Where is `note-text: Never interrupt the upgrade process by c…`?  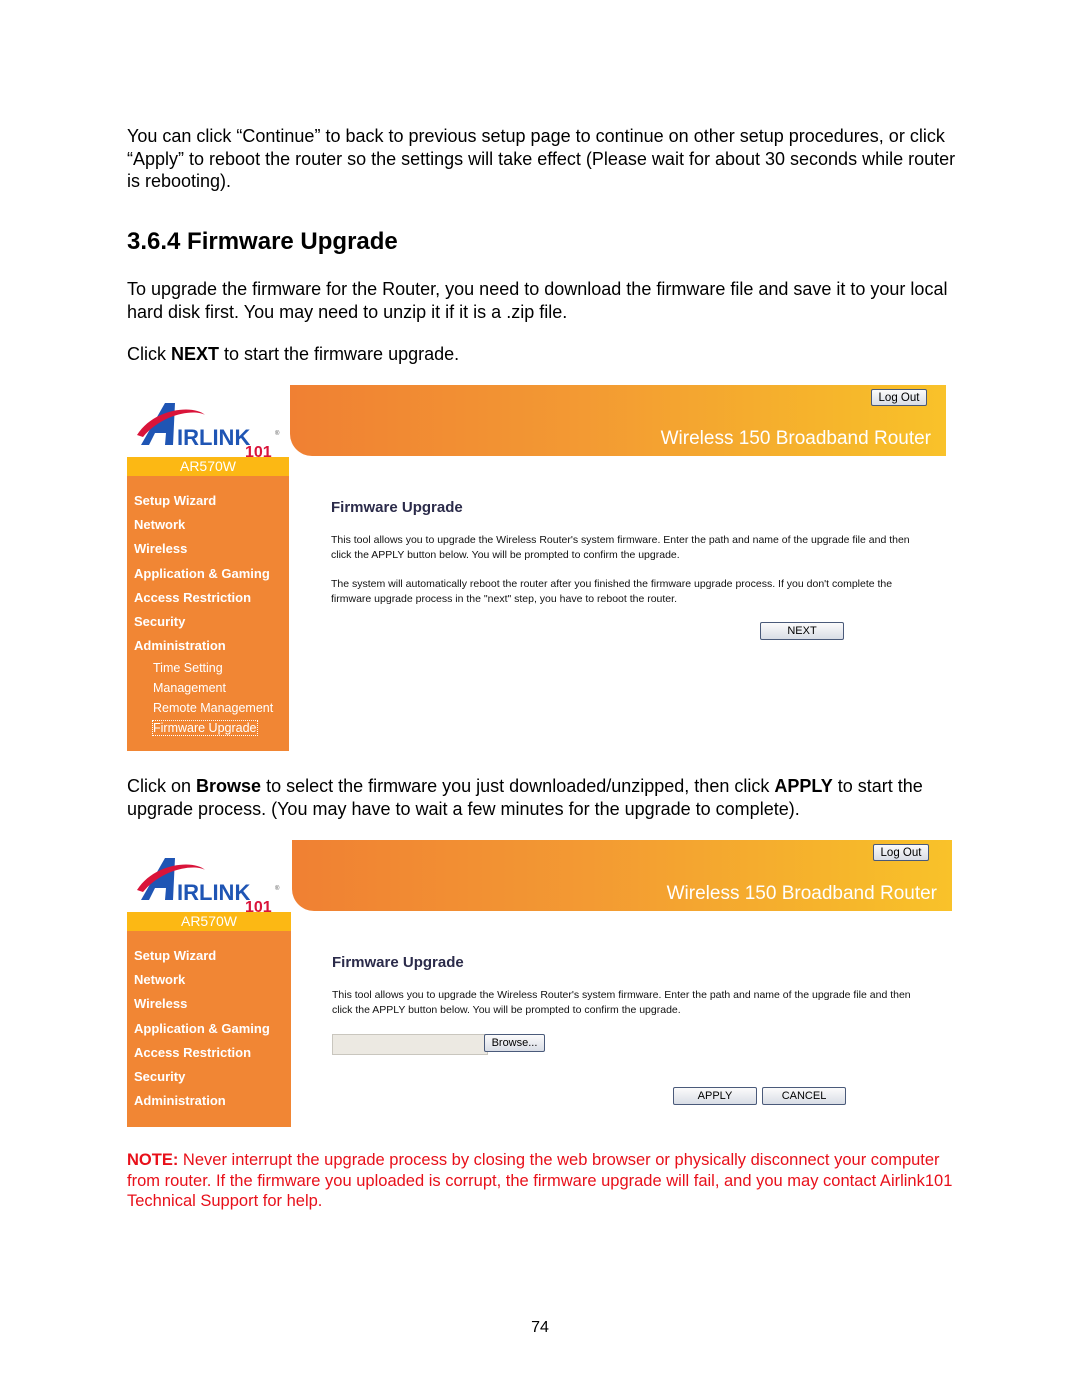
note-text: Never interrupt the upgrade process by c… is located at coordinates (540, 1180).